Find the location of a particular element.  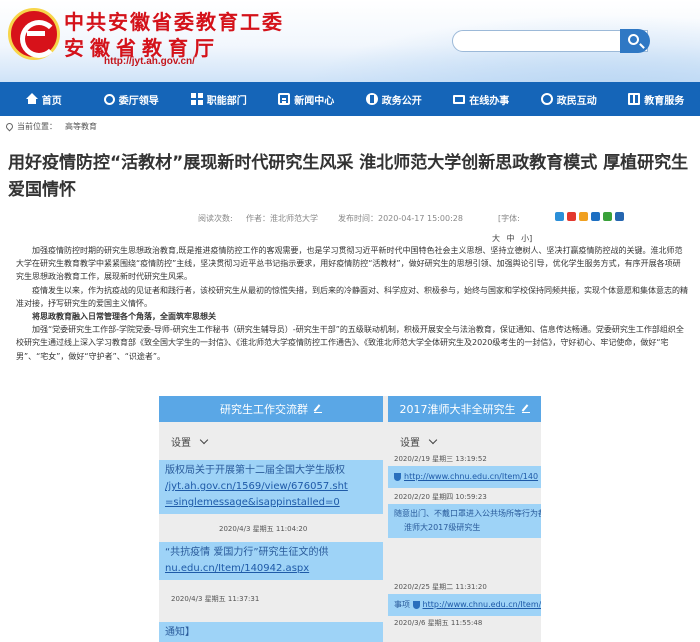

breadcrumb-item: 高等教育 is located at coordinates (81, 126).